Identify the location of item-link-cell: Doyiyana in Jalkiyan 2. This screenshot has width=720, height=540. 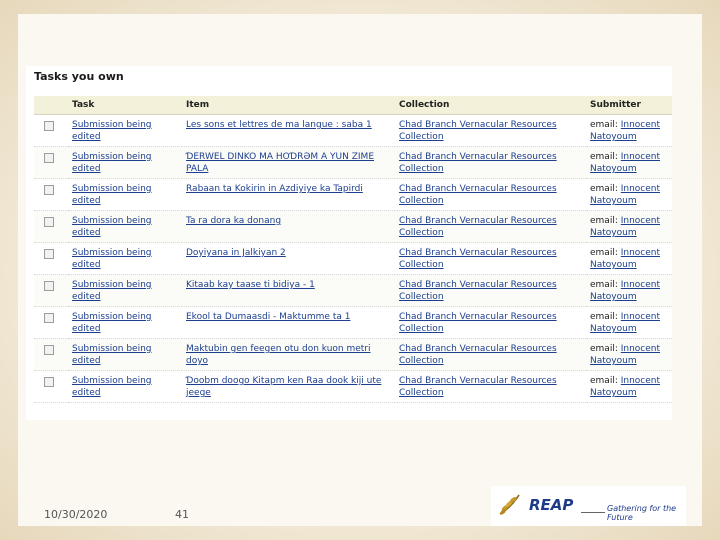
(288, 258).